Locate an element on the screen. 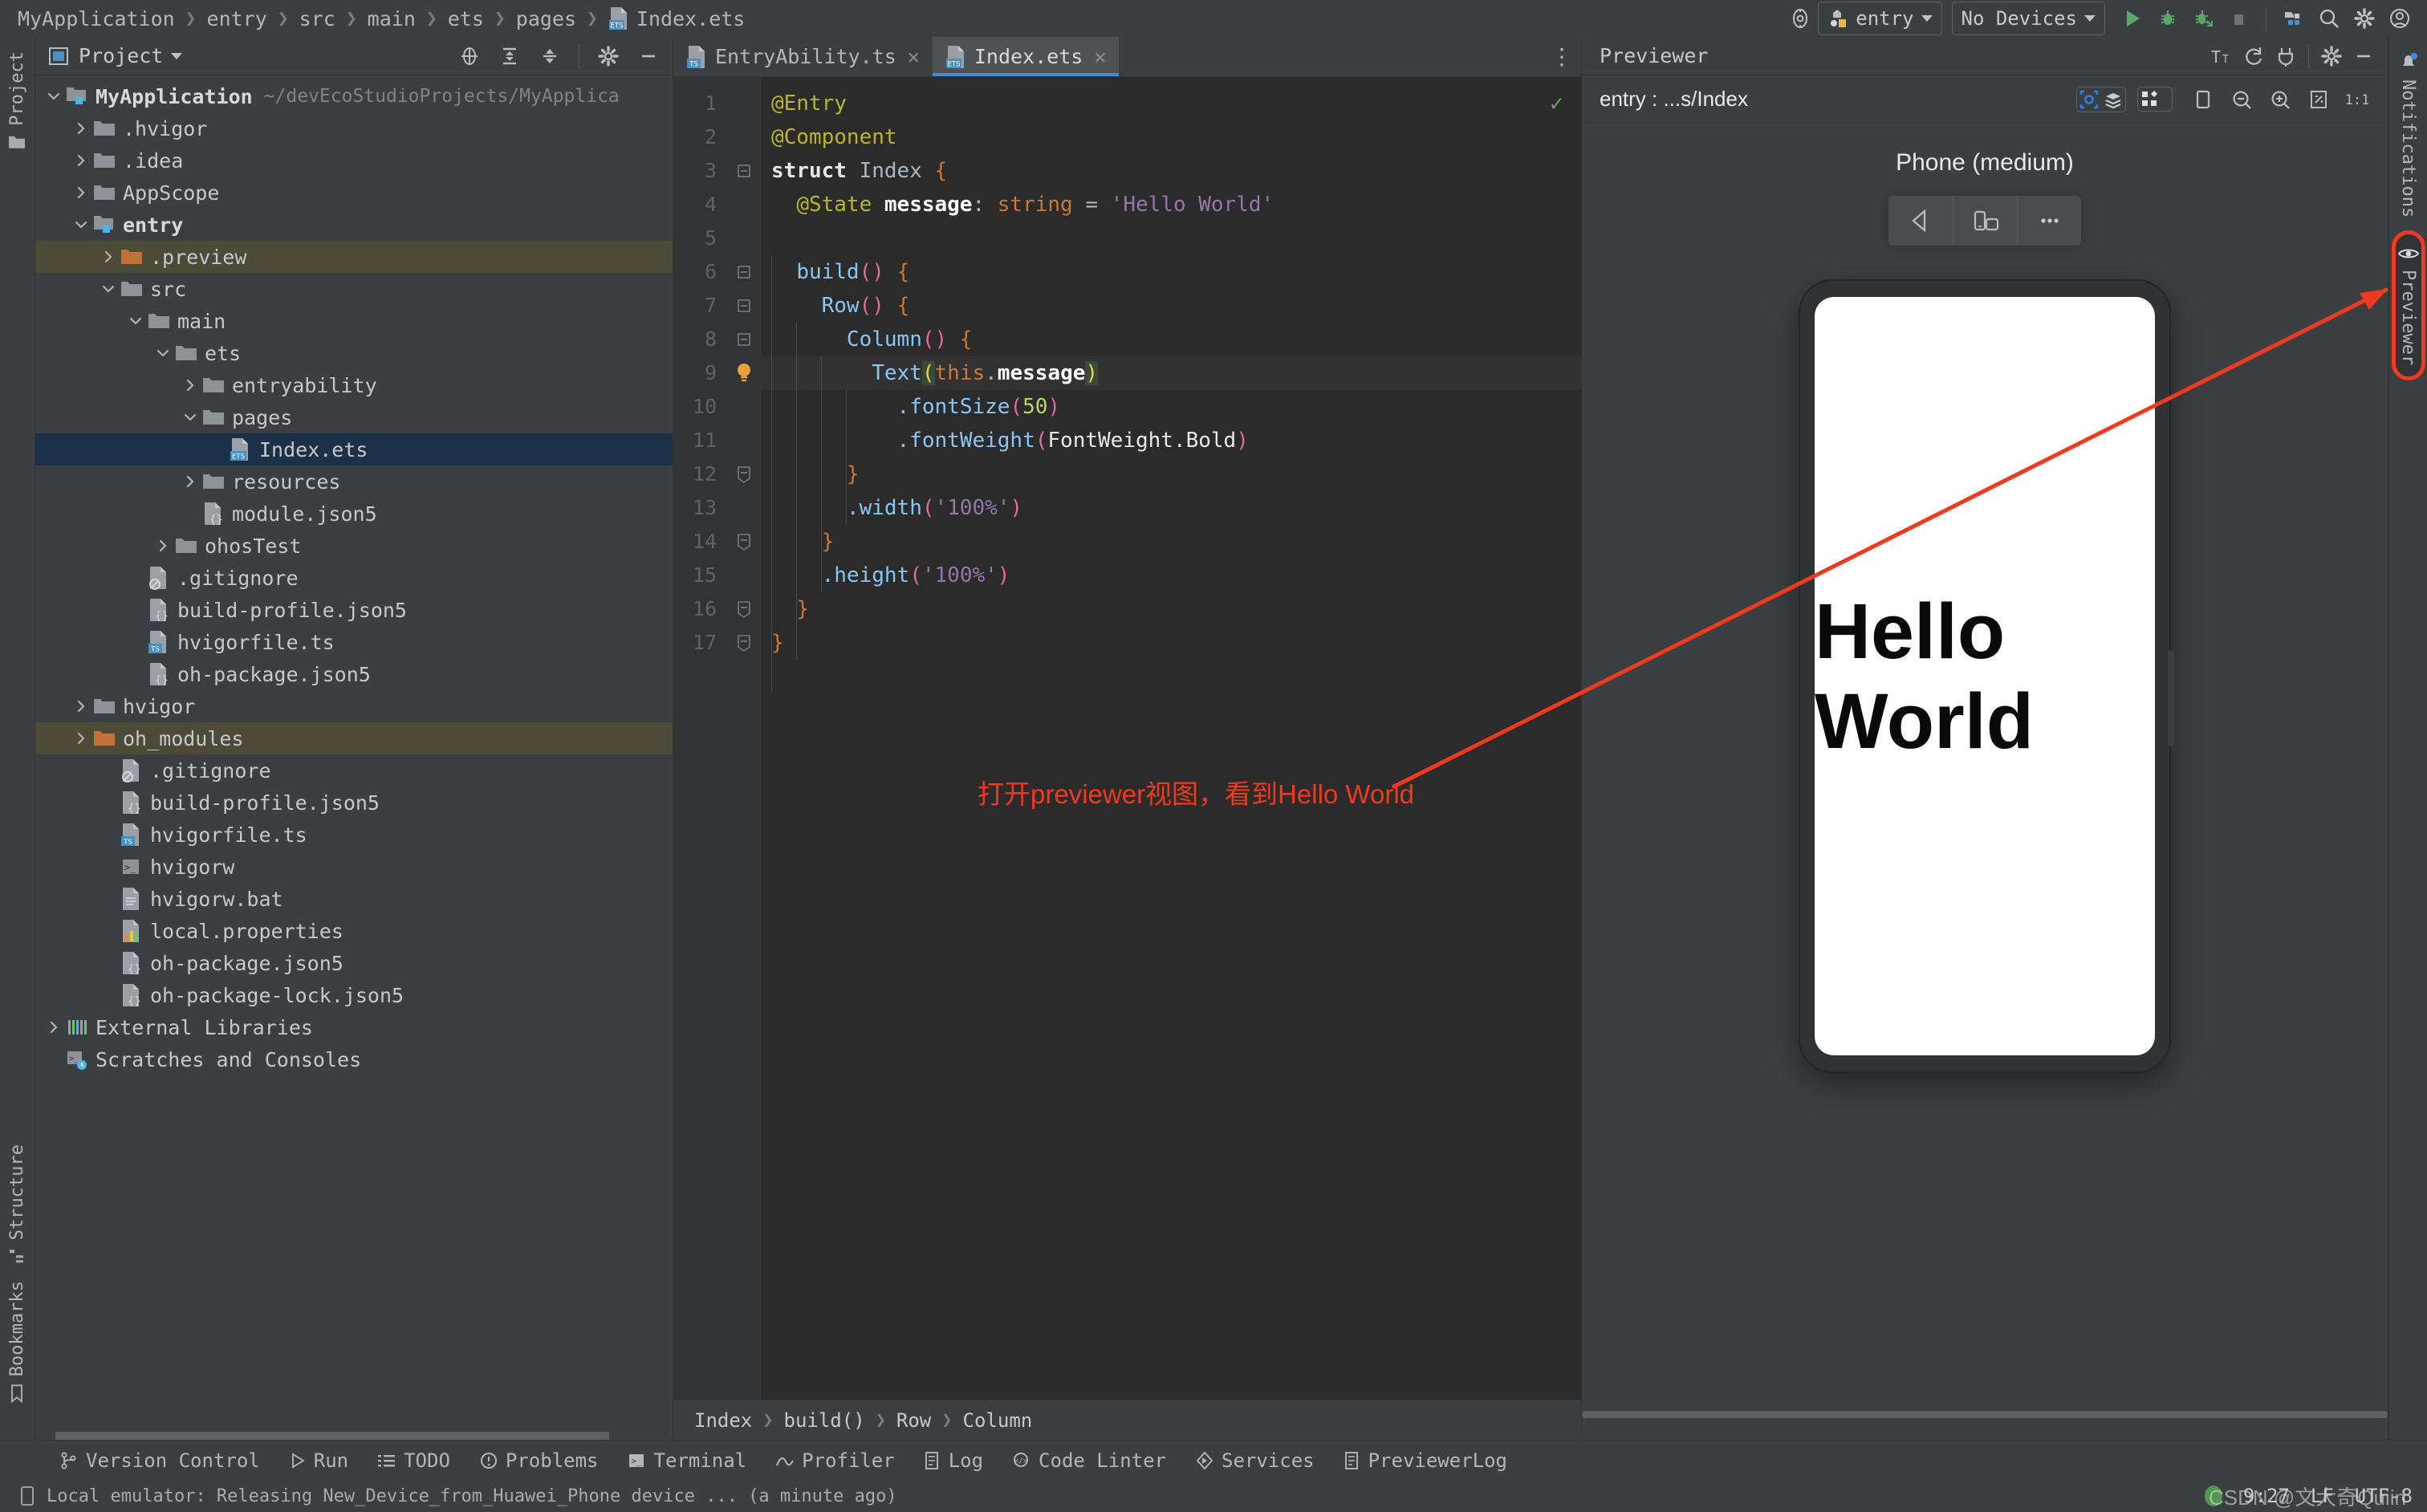 This screenshot has height=1512, width=2427. tree-node-appscope: AppScope is located at coordinates (354, 193).